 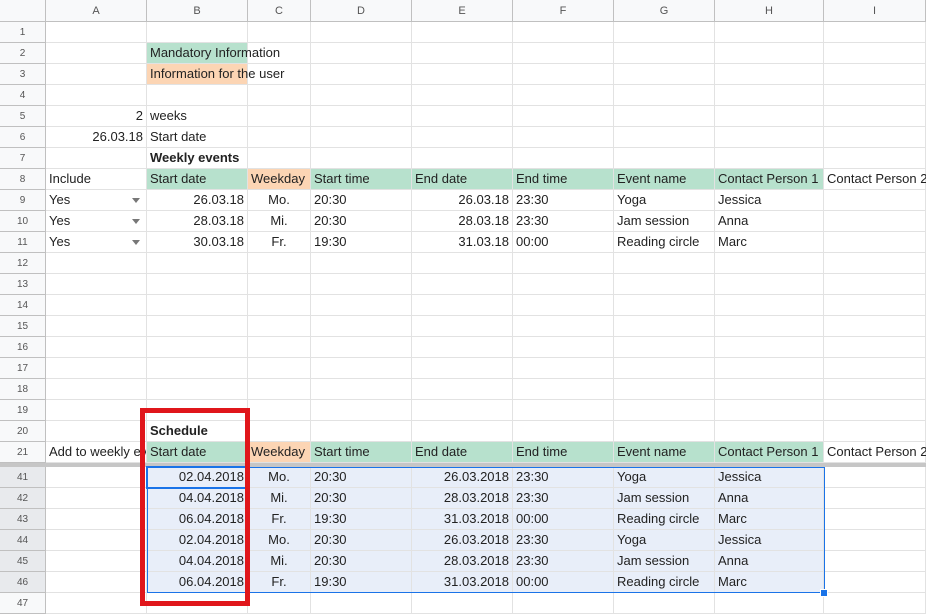 I want to click on row-header-19: 19, so click(x=23, y=410).